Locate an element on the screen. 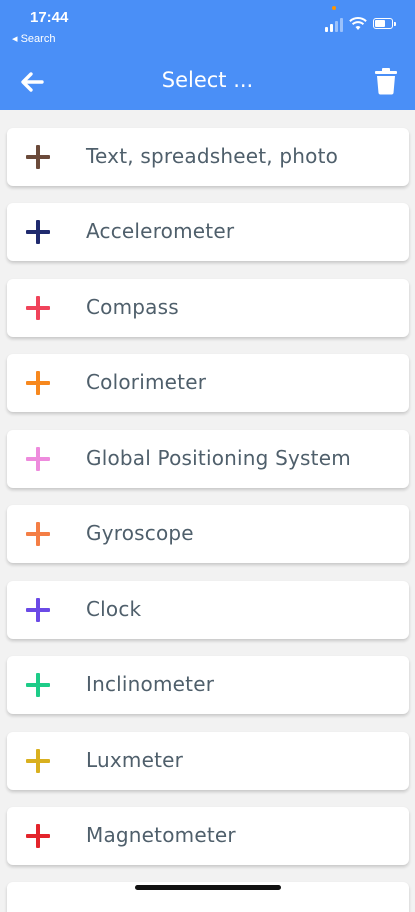 The image size is (415, 912). list-item: Luxmeter is located at coordinates (208, 761).